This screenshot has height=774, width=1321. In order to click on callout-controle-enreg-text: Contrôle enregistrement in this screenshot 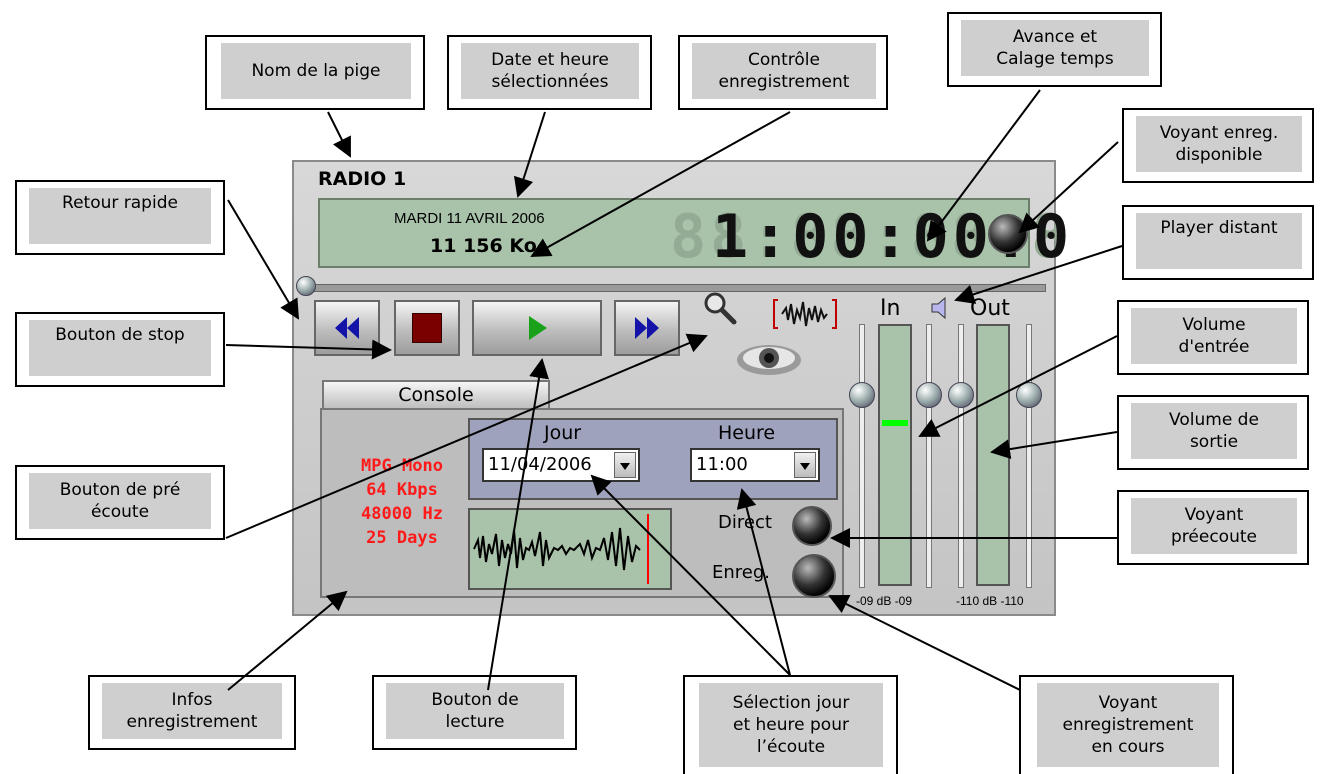, I will do `click(784, 71)`.